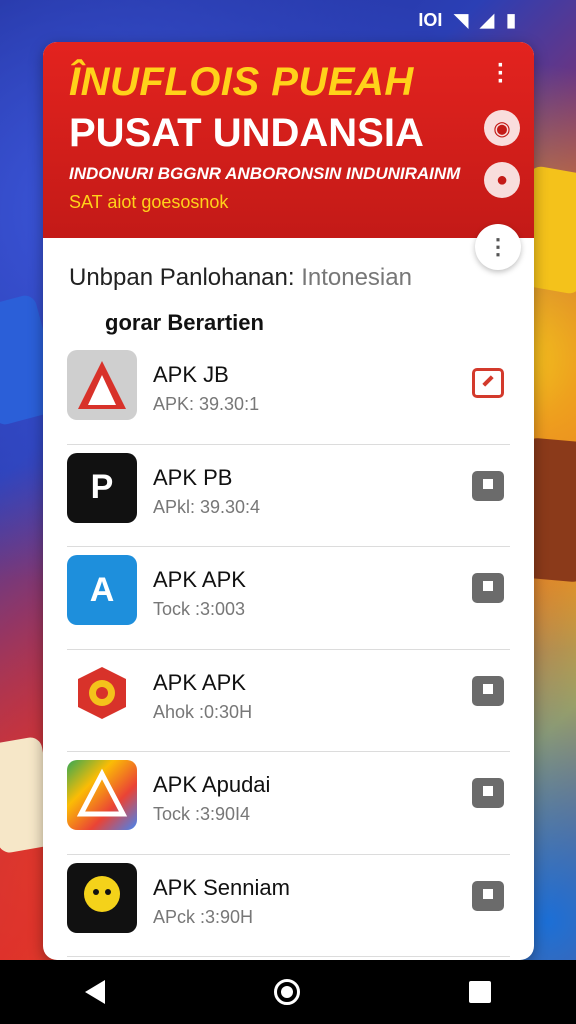 Image resolution: width=576 pixels, height=1024 pixels. I want to click on colorful-triangle-icon, so click(102, 795).